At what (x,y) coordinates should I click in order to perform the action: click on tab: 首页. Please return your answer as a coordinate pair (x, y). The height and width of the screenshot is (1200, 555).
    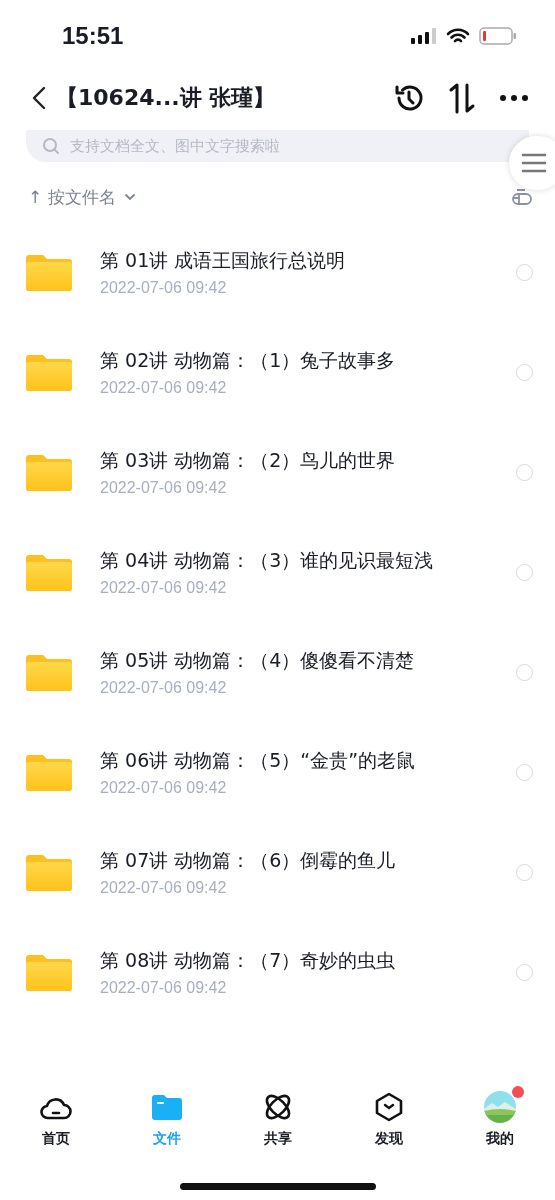
    Looking at the image, I should click on (55, 1119).